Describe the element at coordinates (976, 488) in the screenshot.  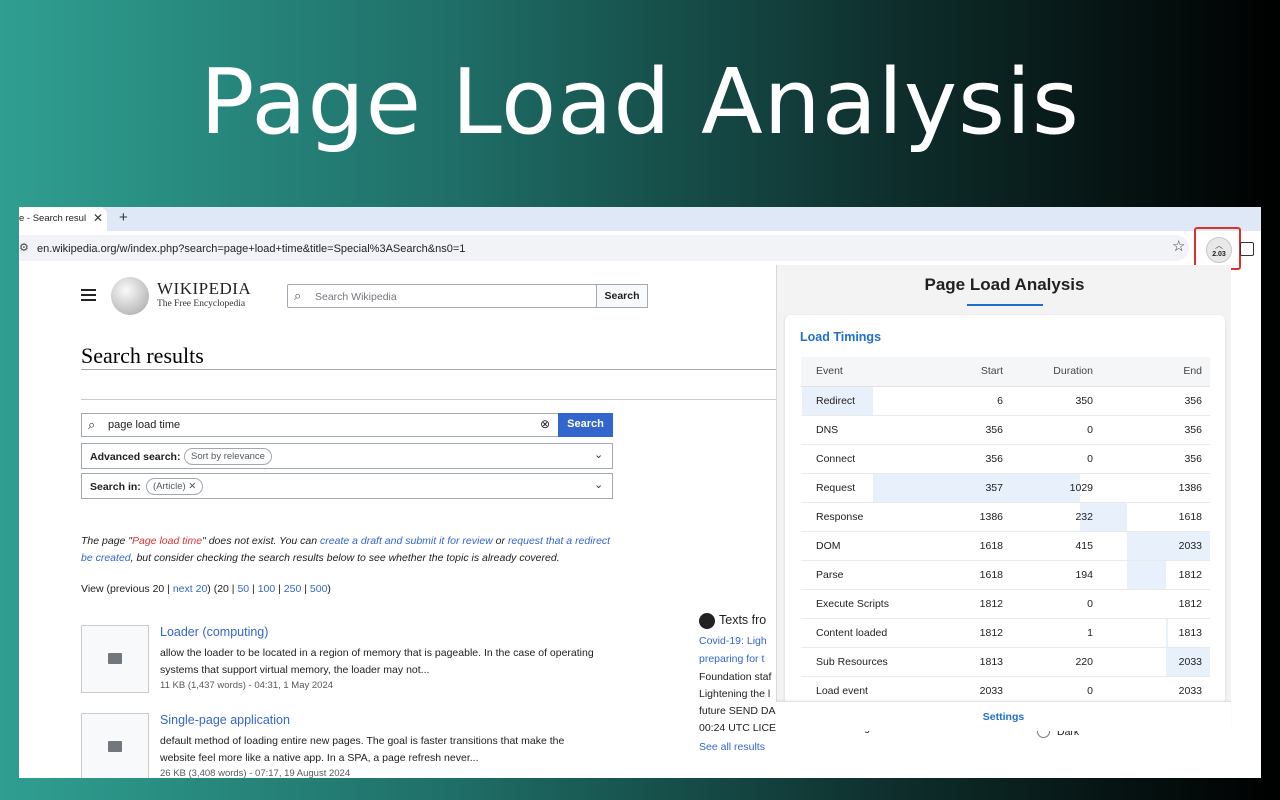
I see `table-cell-start: 357` at that location.